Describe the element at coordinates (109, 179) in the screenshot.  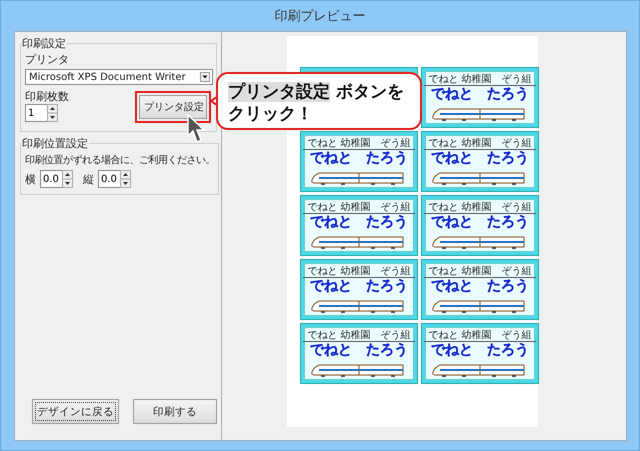
I see `y-offset-field: 0.0` at that location.